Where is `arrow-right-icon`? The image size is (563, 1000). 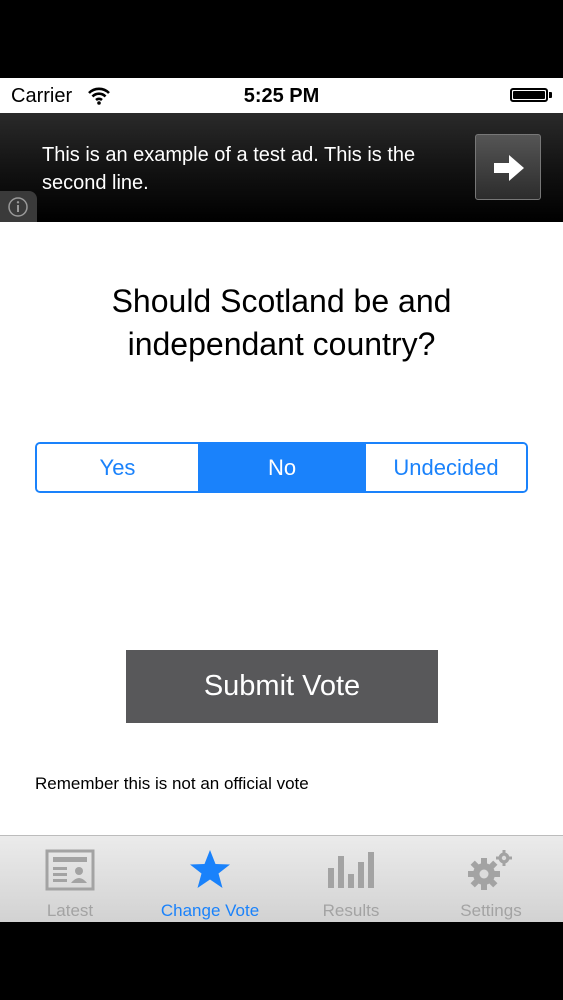
arrow-right-icon is located at coordinates (509, 168).